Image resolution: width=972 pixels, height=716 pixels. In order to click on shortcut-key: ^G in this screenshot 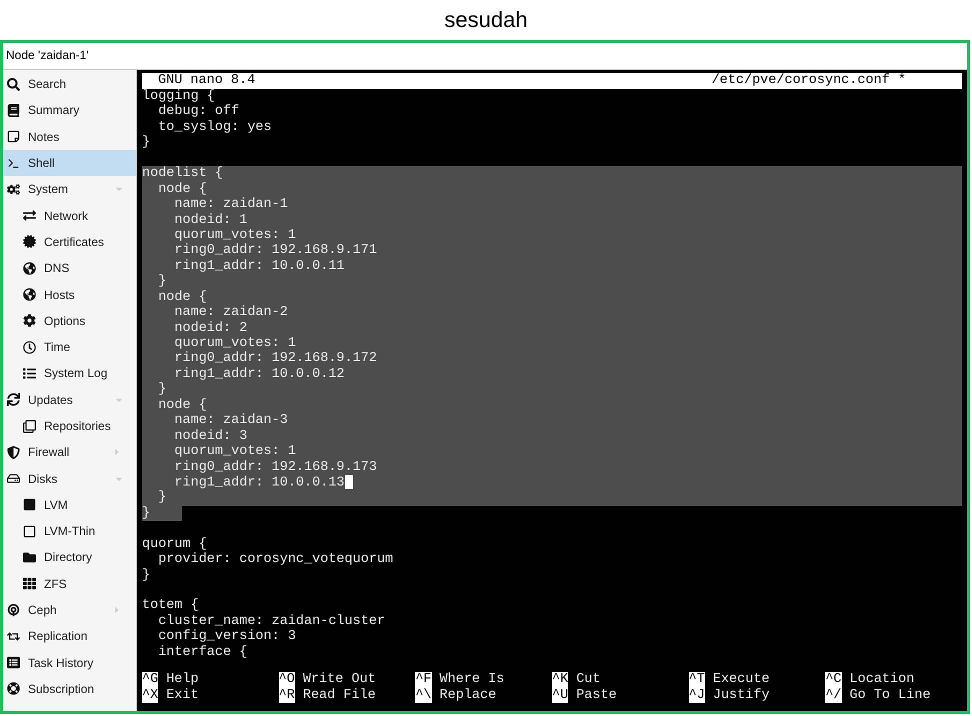, I will do `click(150, 680)`.